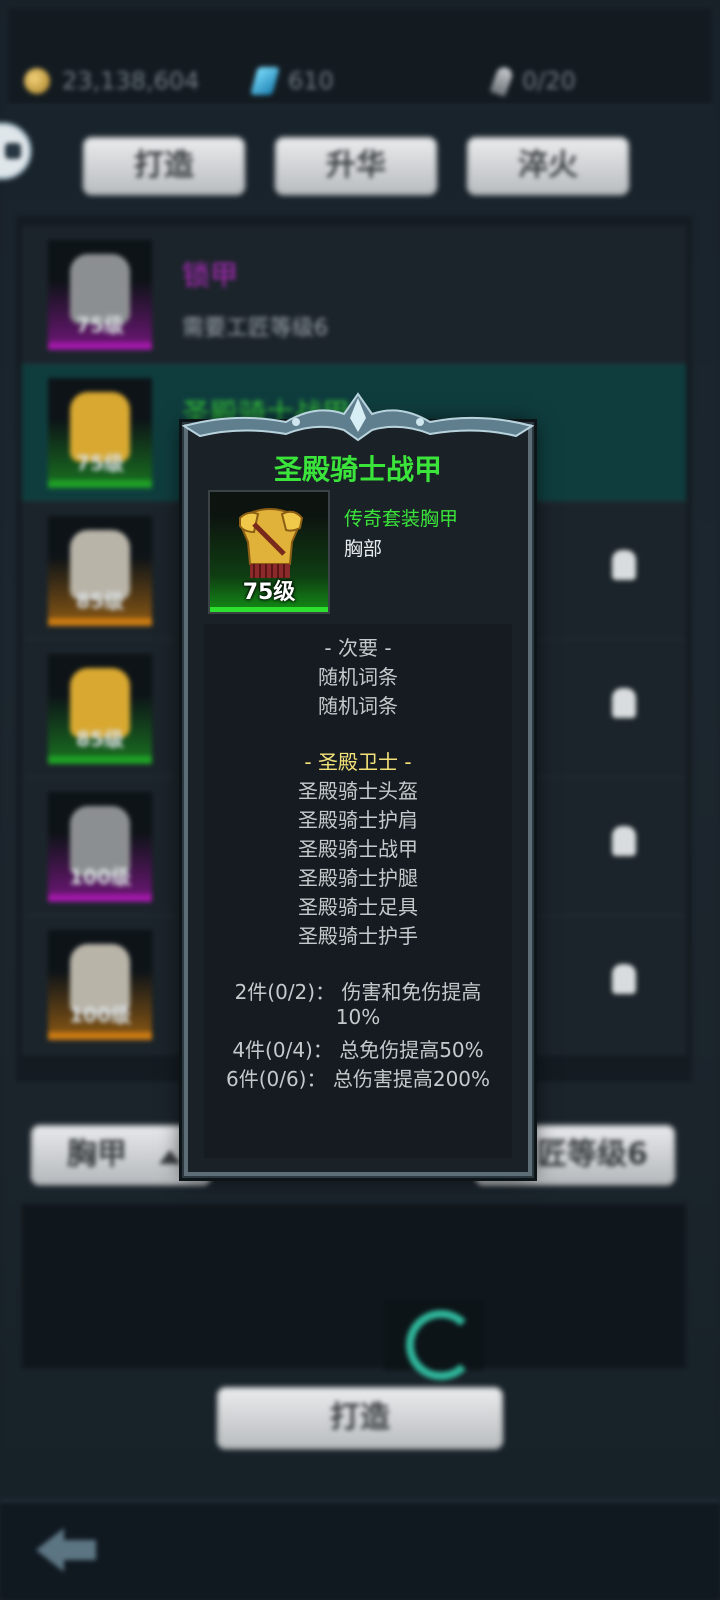  Describe the element at coordinates (358, 878) in the screenshot. I see `set-item: 圣殿骑士护腿` at that location.